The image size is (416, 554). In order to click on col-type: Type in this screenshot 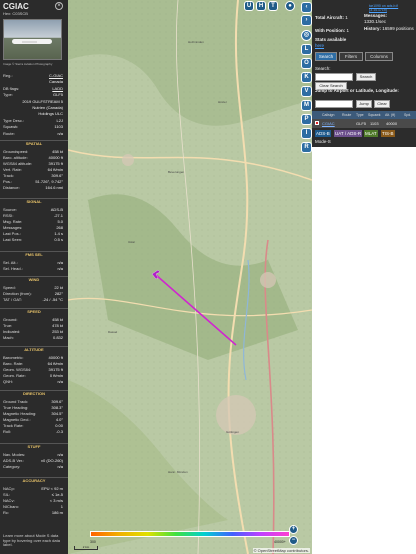, I will do `click(360, 115)`.